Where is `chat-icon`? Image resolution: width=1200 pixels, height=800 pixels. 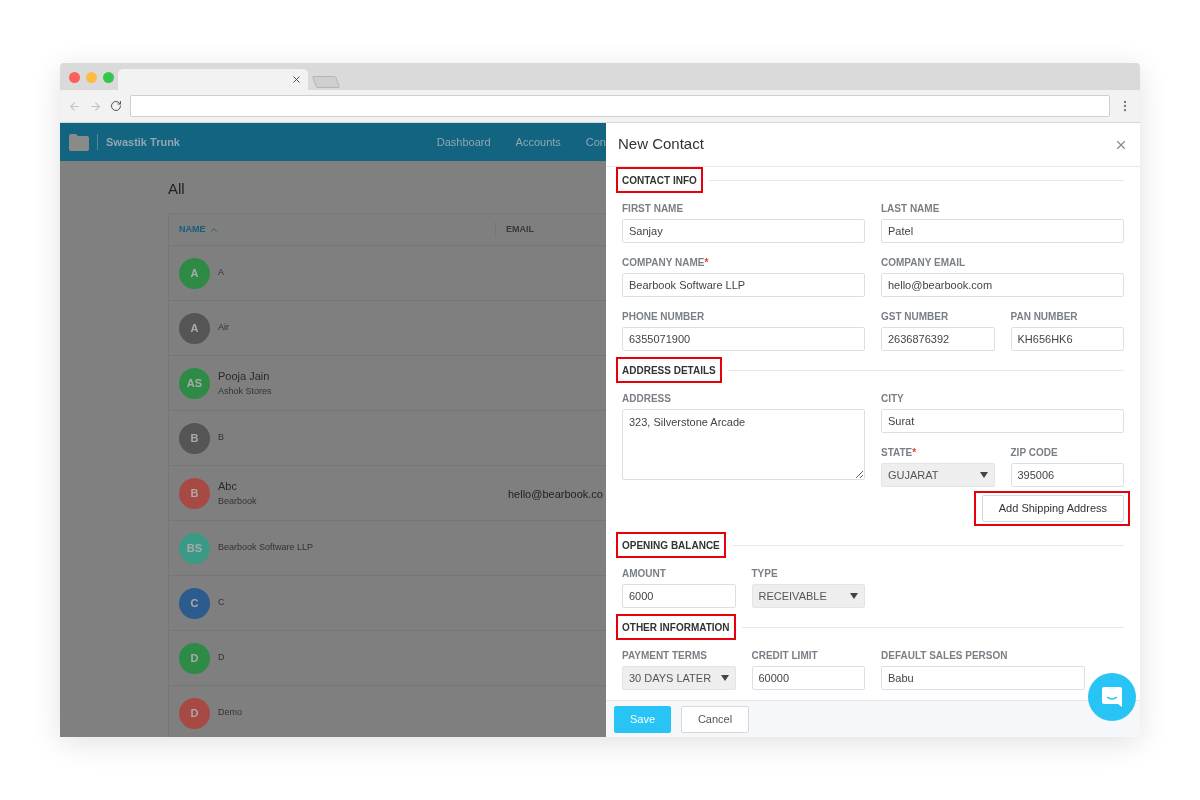
chat-icon is located at coordinates (1112, 697).